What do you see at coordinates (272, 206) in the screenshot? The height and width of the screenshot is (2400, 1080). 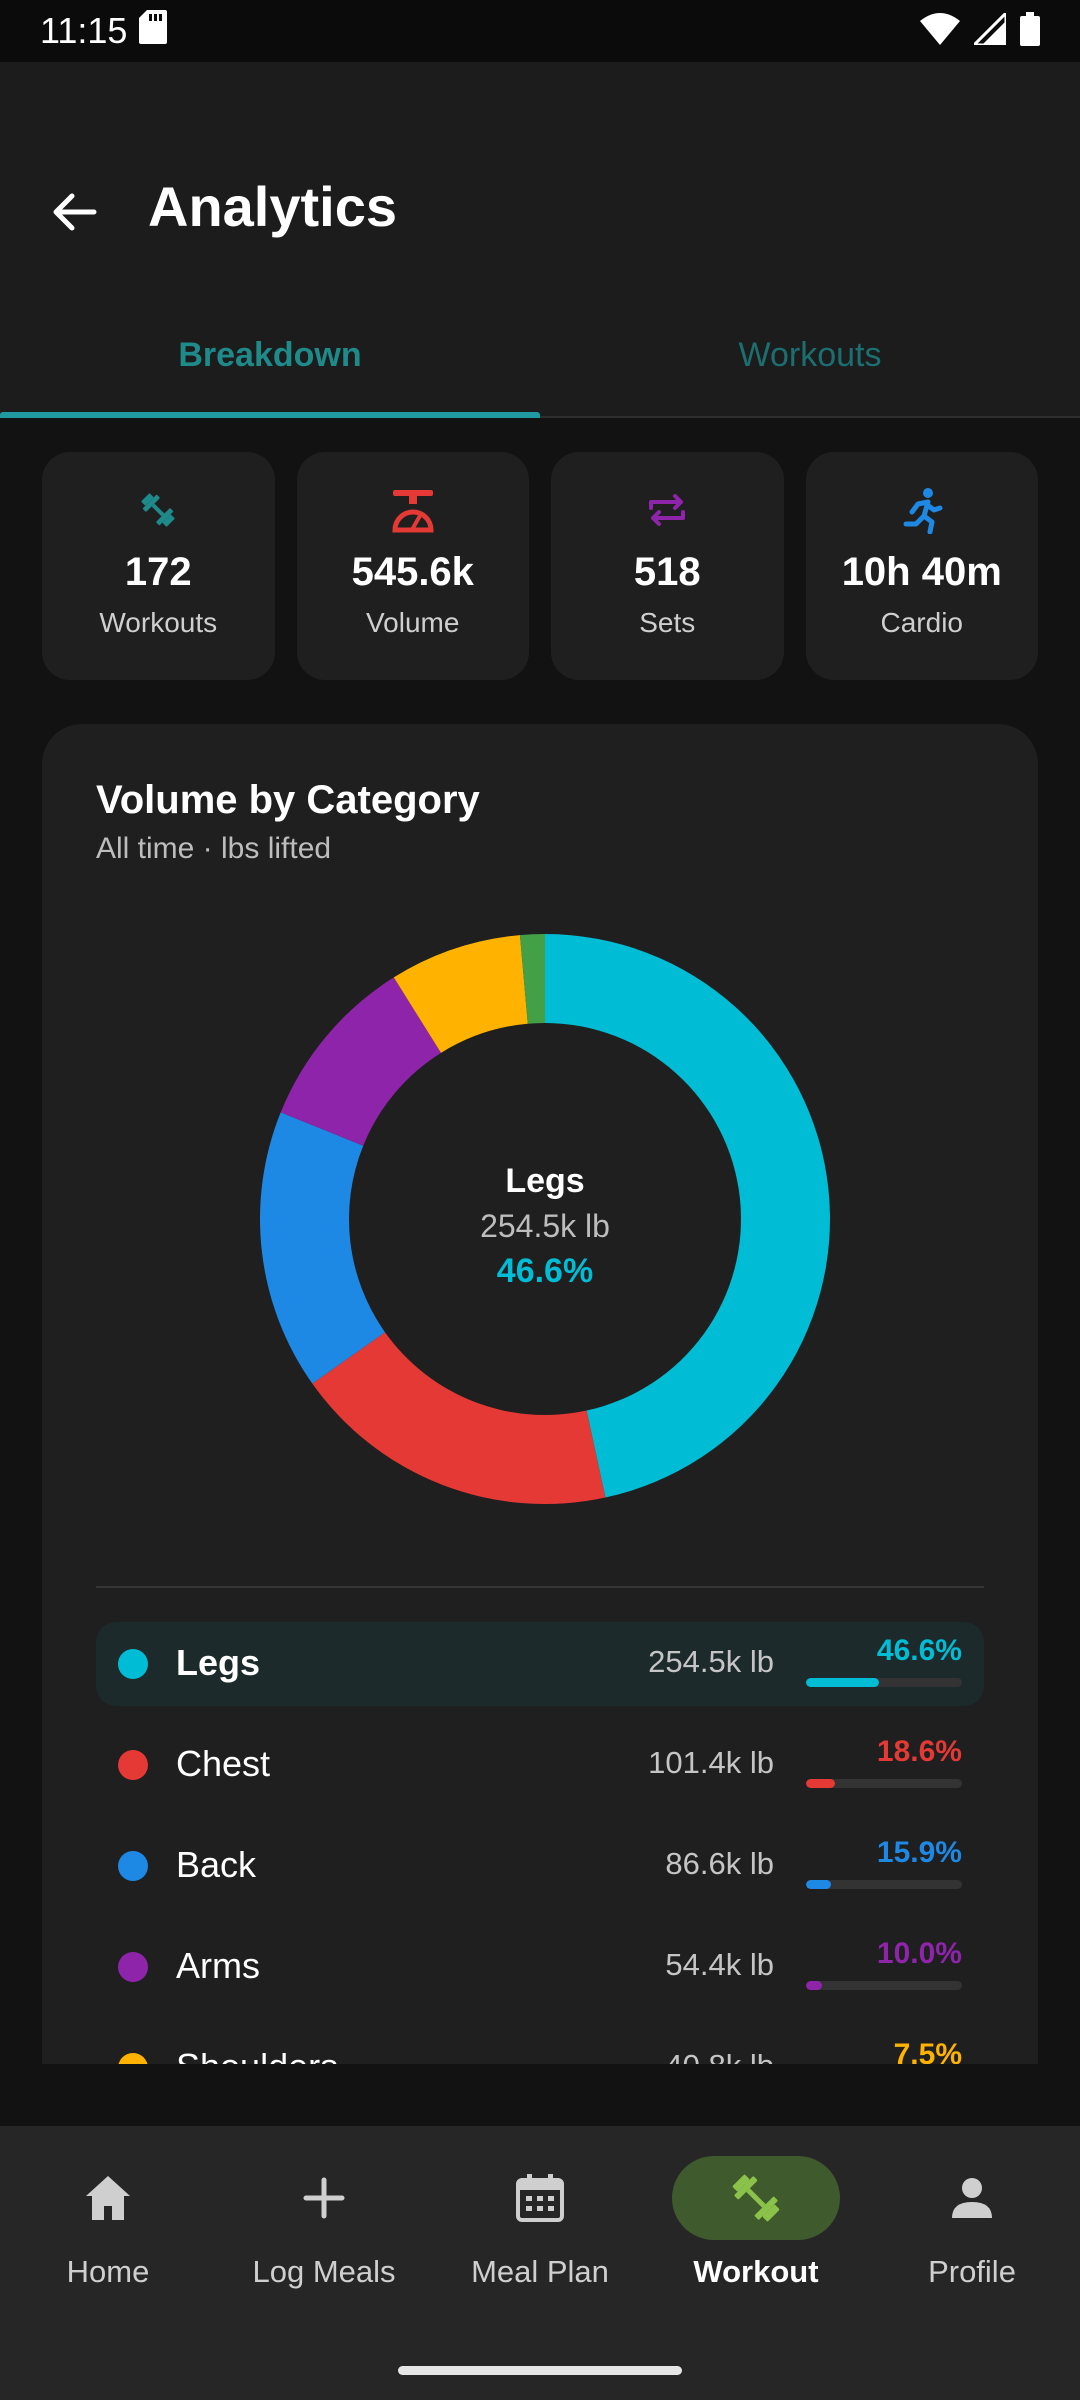 I see `page-title: Analytics` at bounding box center [272, 206].